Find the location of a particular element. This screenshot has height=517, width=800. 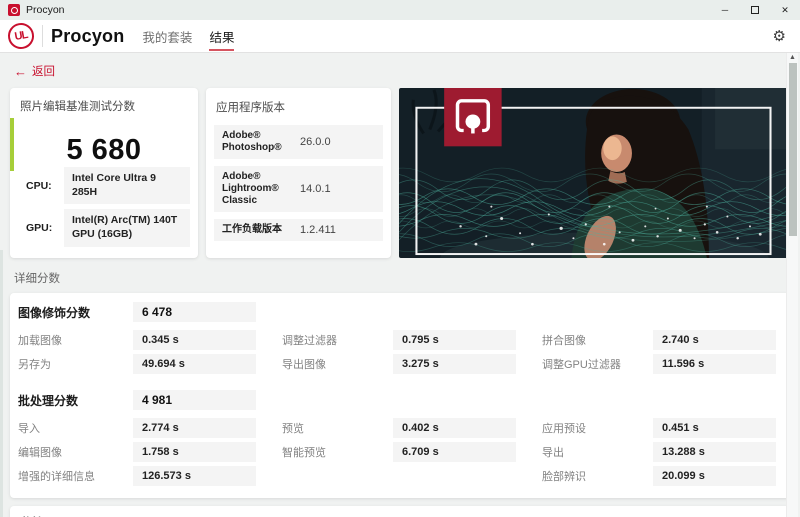

ul-logo-icon: UL is located at coordinates (21, 36).